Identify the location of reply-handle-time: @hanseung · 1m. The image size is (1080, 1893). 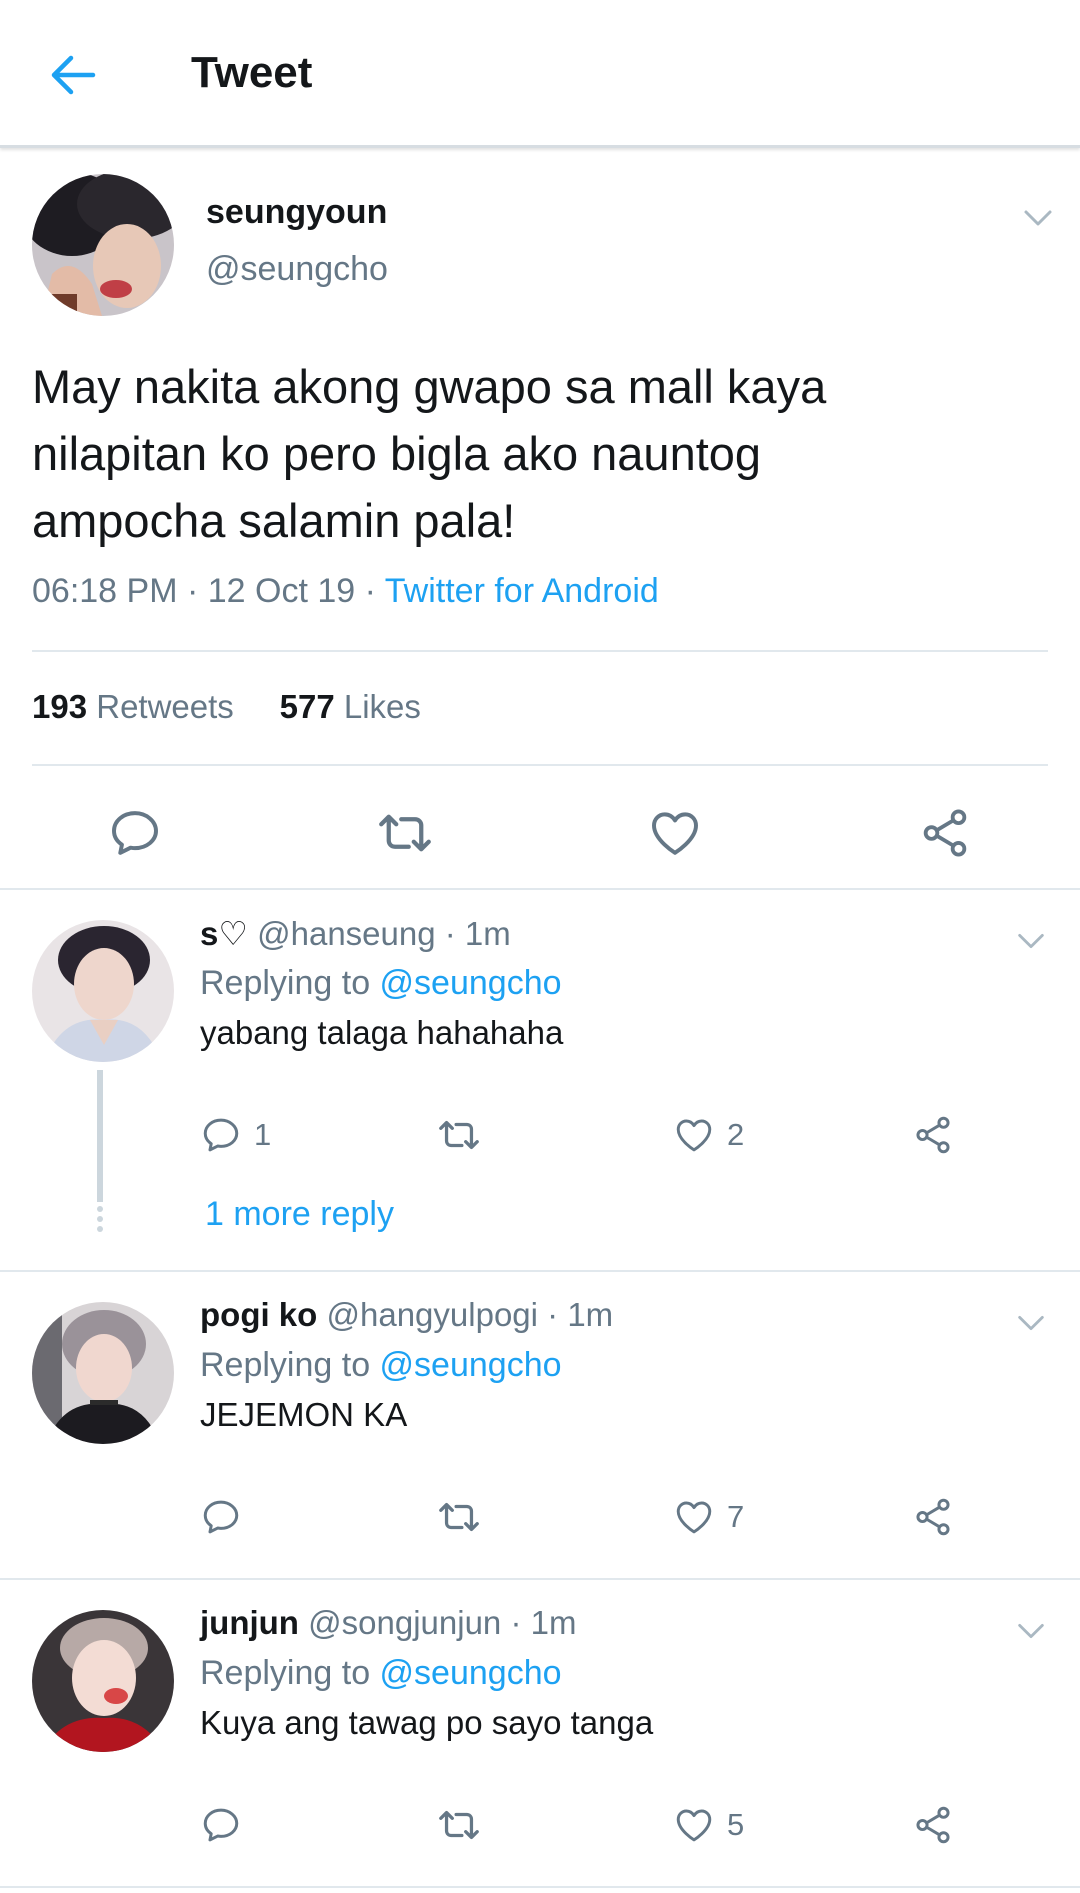
(384, 933).